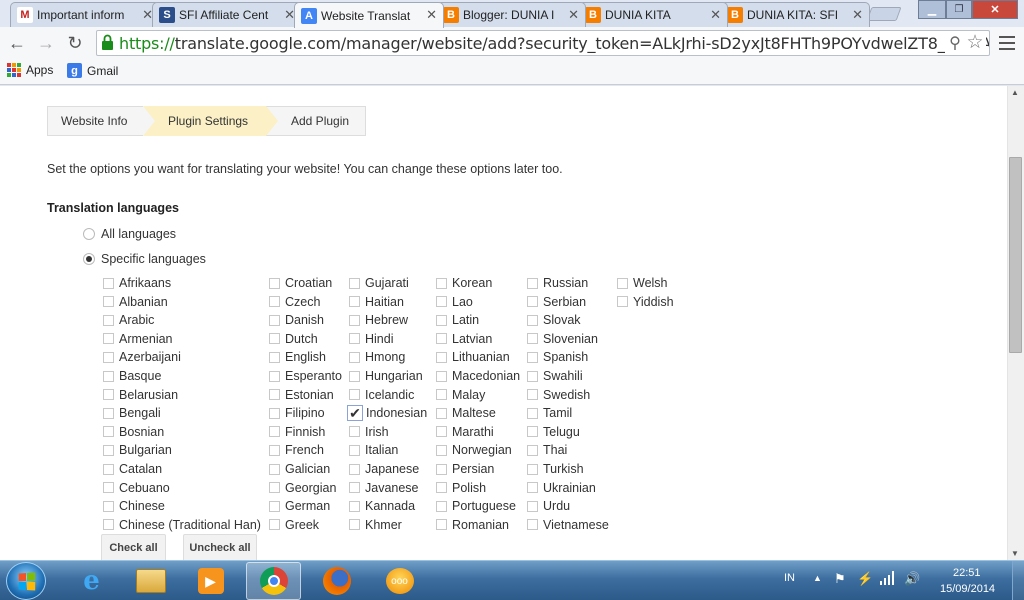  I want to click on bookmark-star-icon: ☆, so click(975, 42).